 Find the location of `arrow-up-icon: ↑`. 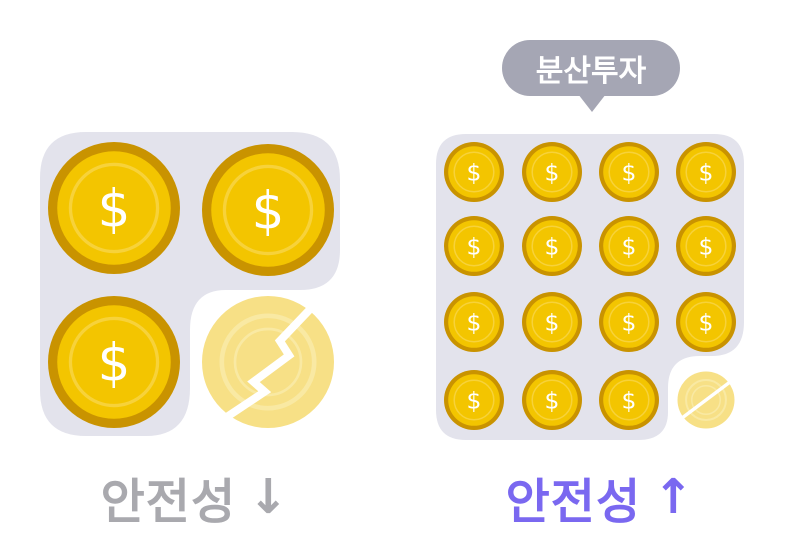

arrow-up-icon: ↑ is located at coordinates (674, 497).